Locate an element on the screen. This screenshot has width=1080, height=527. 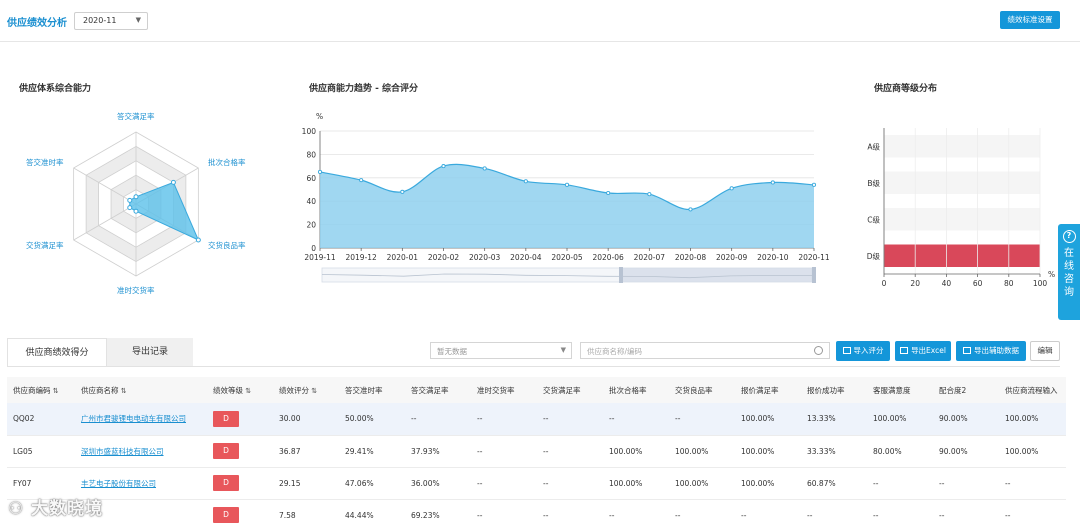
table-cell: 37.93% is located at coordinates (438, 451).